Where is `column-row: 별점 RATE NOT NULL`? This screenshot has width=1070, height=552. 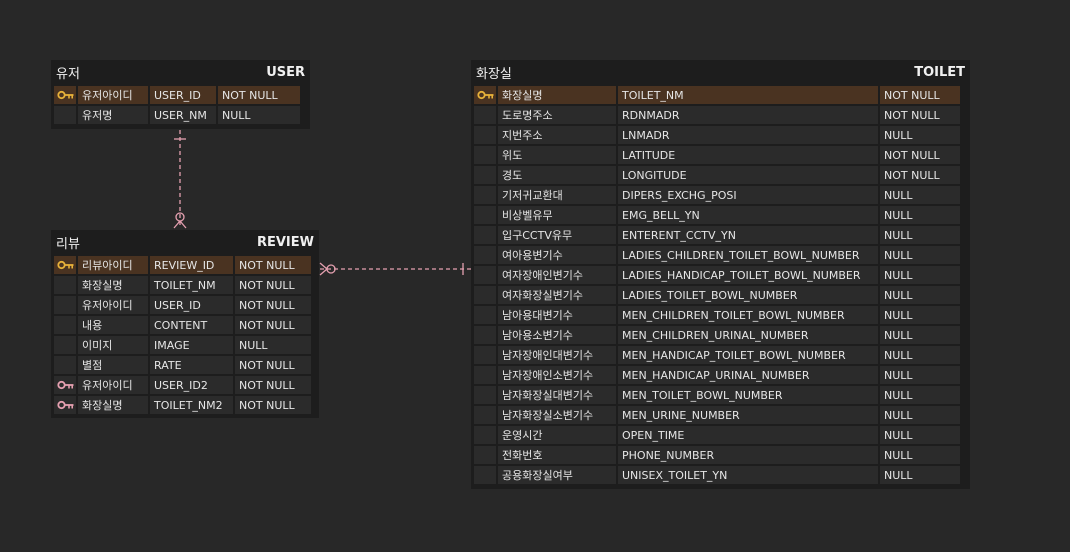
column-row: 별점 RATE NOT NULL is located at coordinates (185, 365).